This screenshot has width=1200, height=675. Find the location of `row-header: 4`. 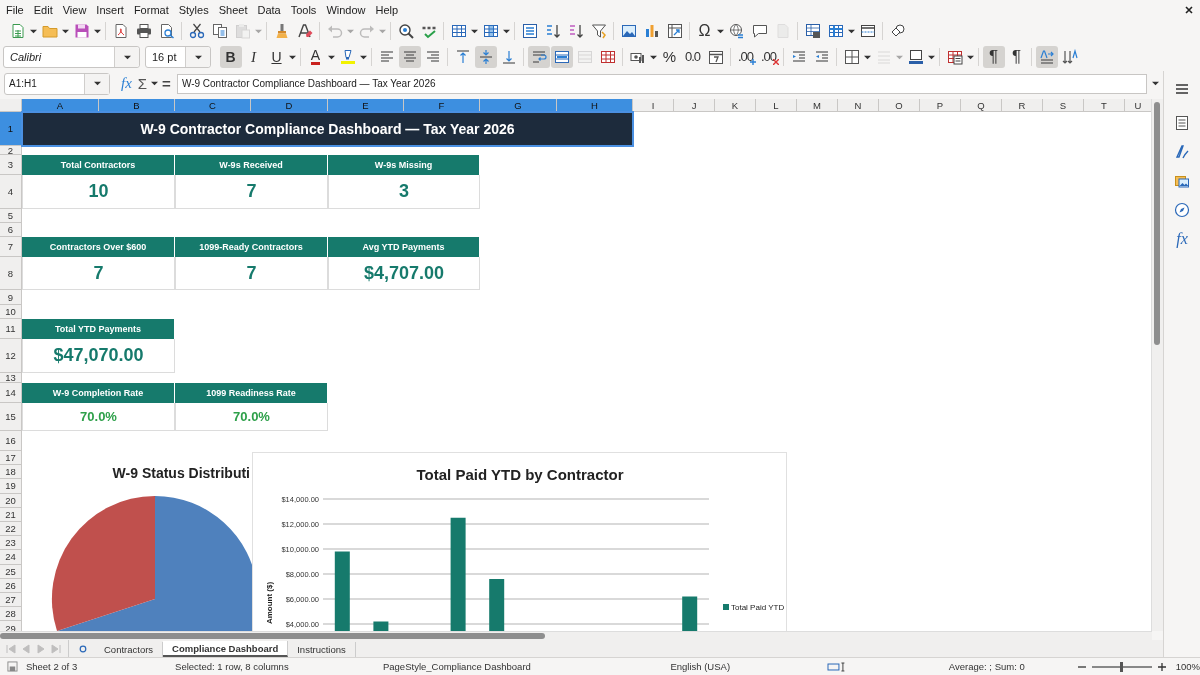

row-header: 4 is located at coordinates (11, 192).